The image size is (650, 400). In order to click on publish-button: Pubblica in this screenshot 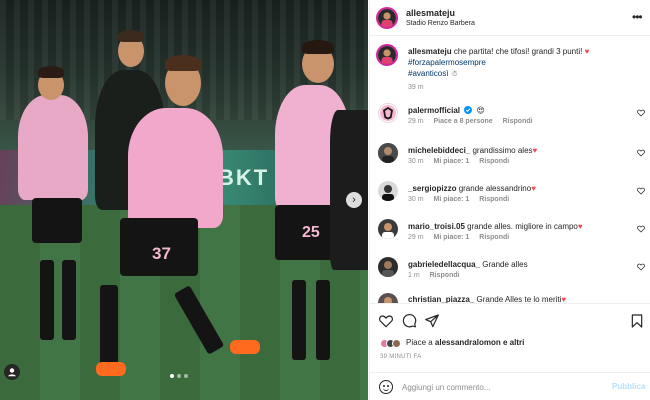, I will do `click(628, 386)`.